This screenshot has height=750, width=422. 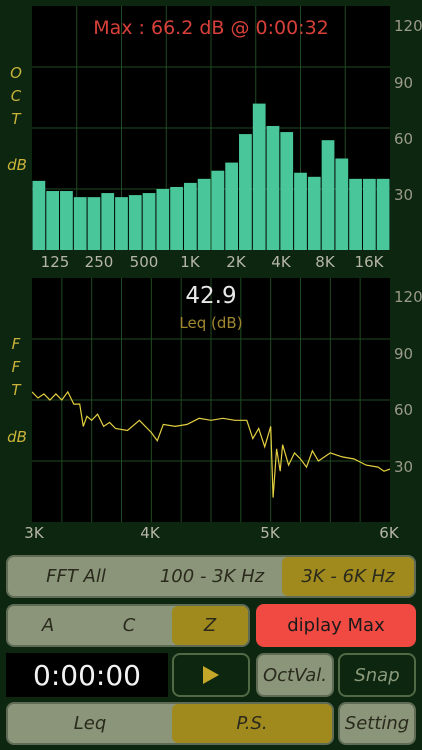 What do you see at coordinates (404, 83) in the screenshot?
I see `oct-y-tick: 90` at bounding box center [404, 83].